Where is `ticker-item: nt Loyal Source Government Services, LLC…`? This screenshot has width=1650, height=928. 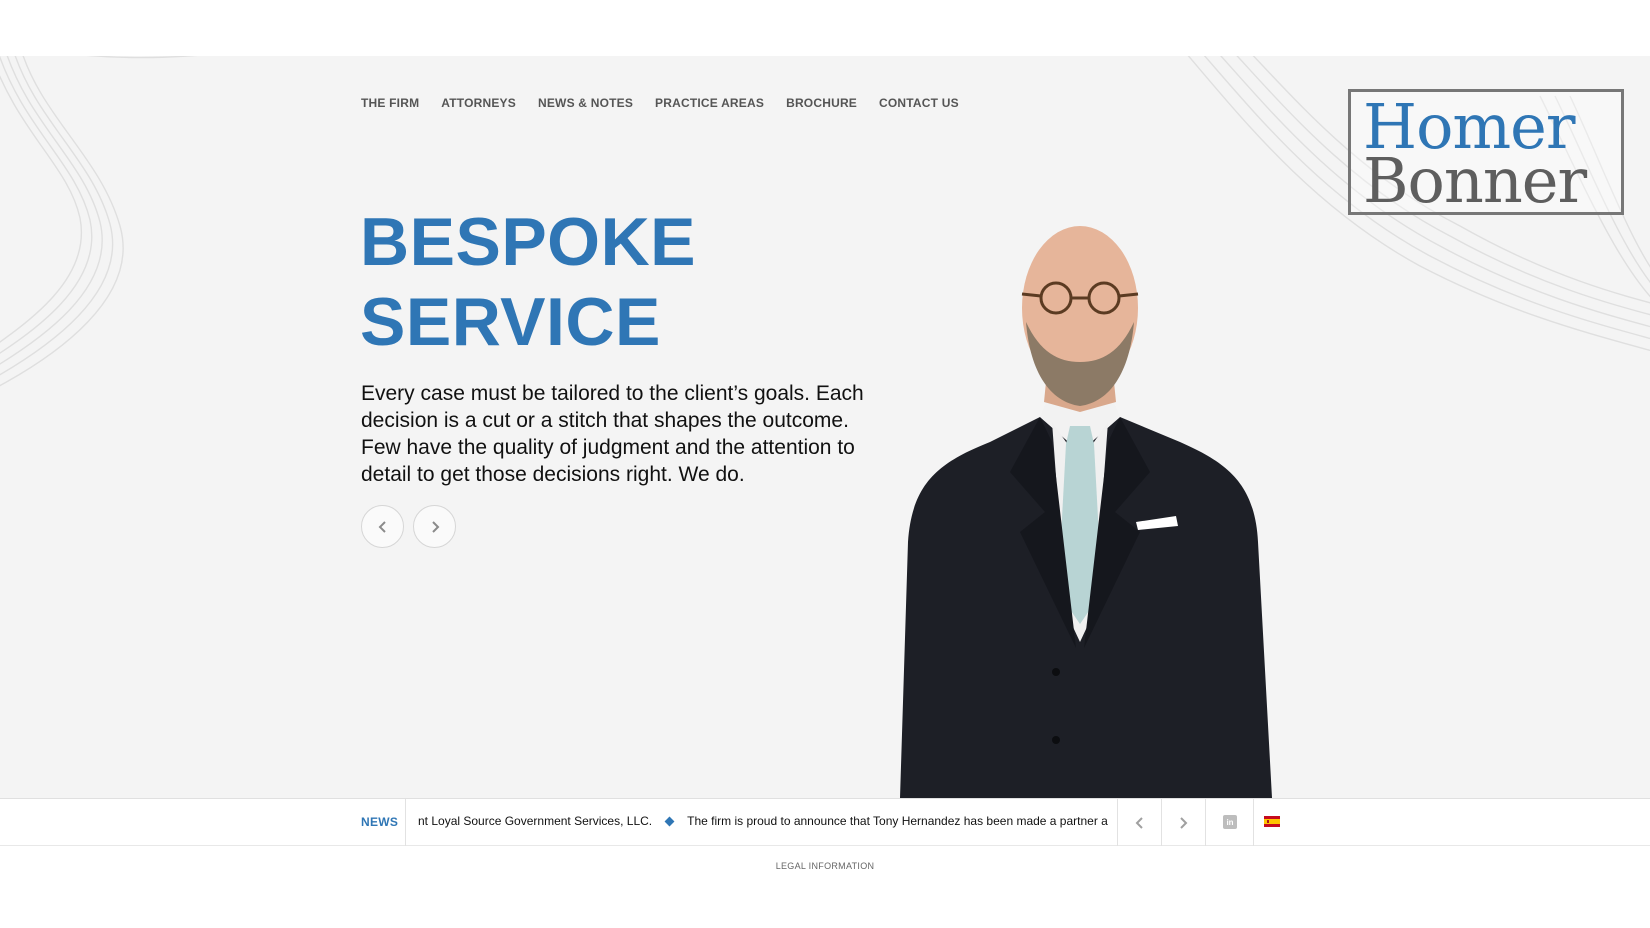
ticker-item: nt Loyal Source Government Services, LLC… is located at coordinates (535, 821).